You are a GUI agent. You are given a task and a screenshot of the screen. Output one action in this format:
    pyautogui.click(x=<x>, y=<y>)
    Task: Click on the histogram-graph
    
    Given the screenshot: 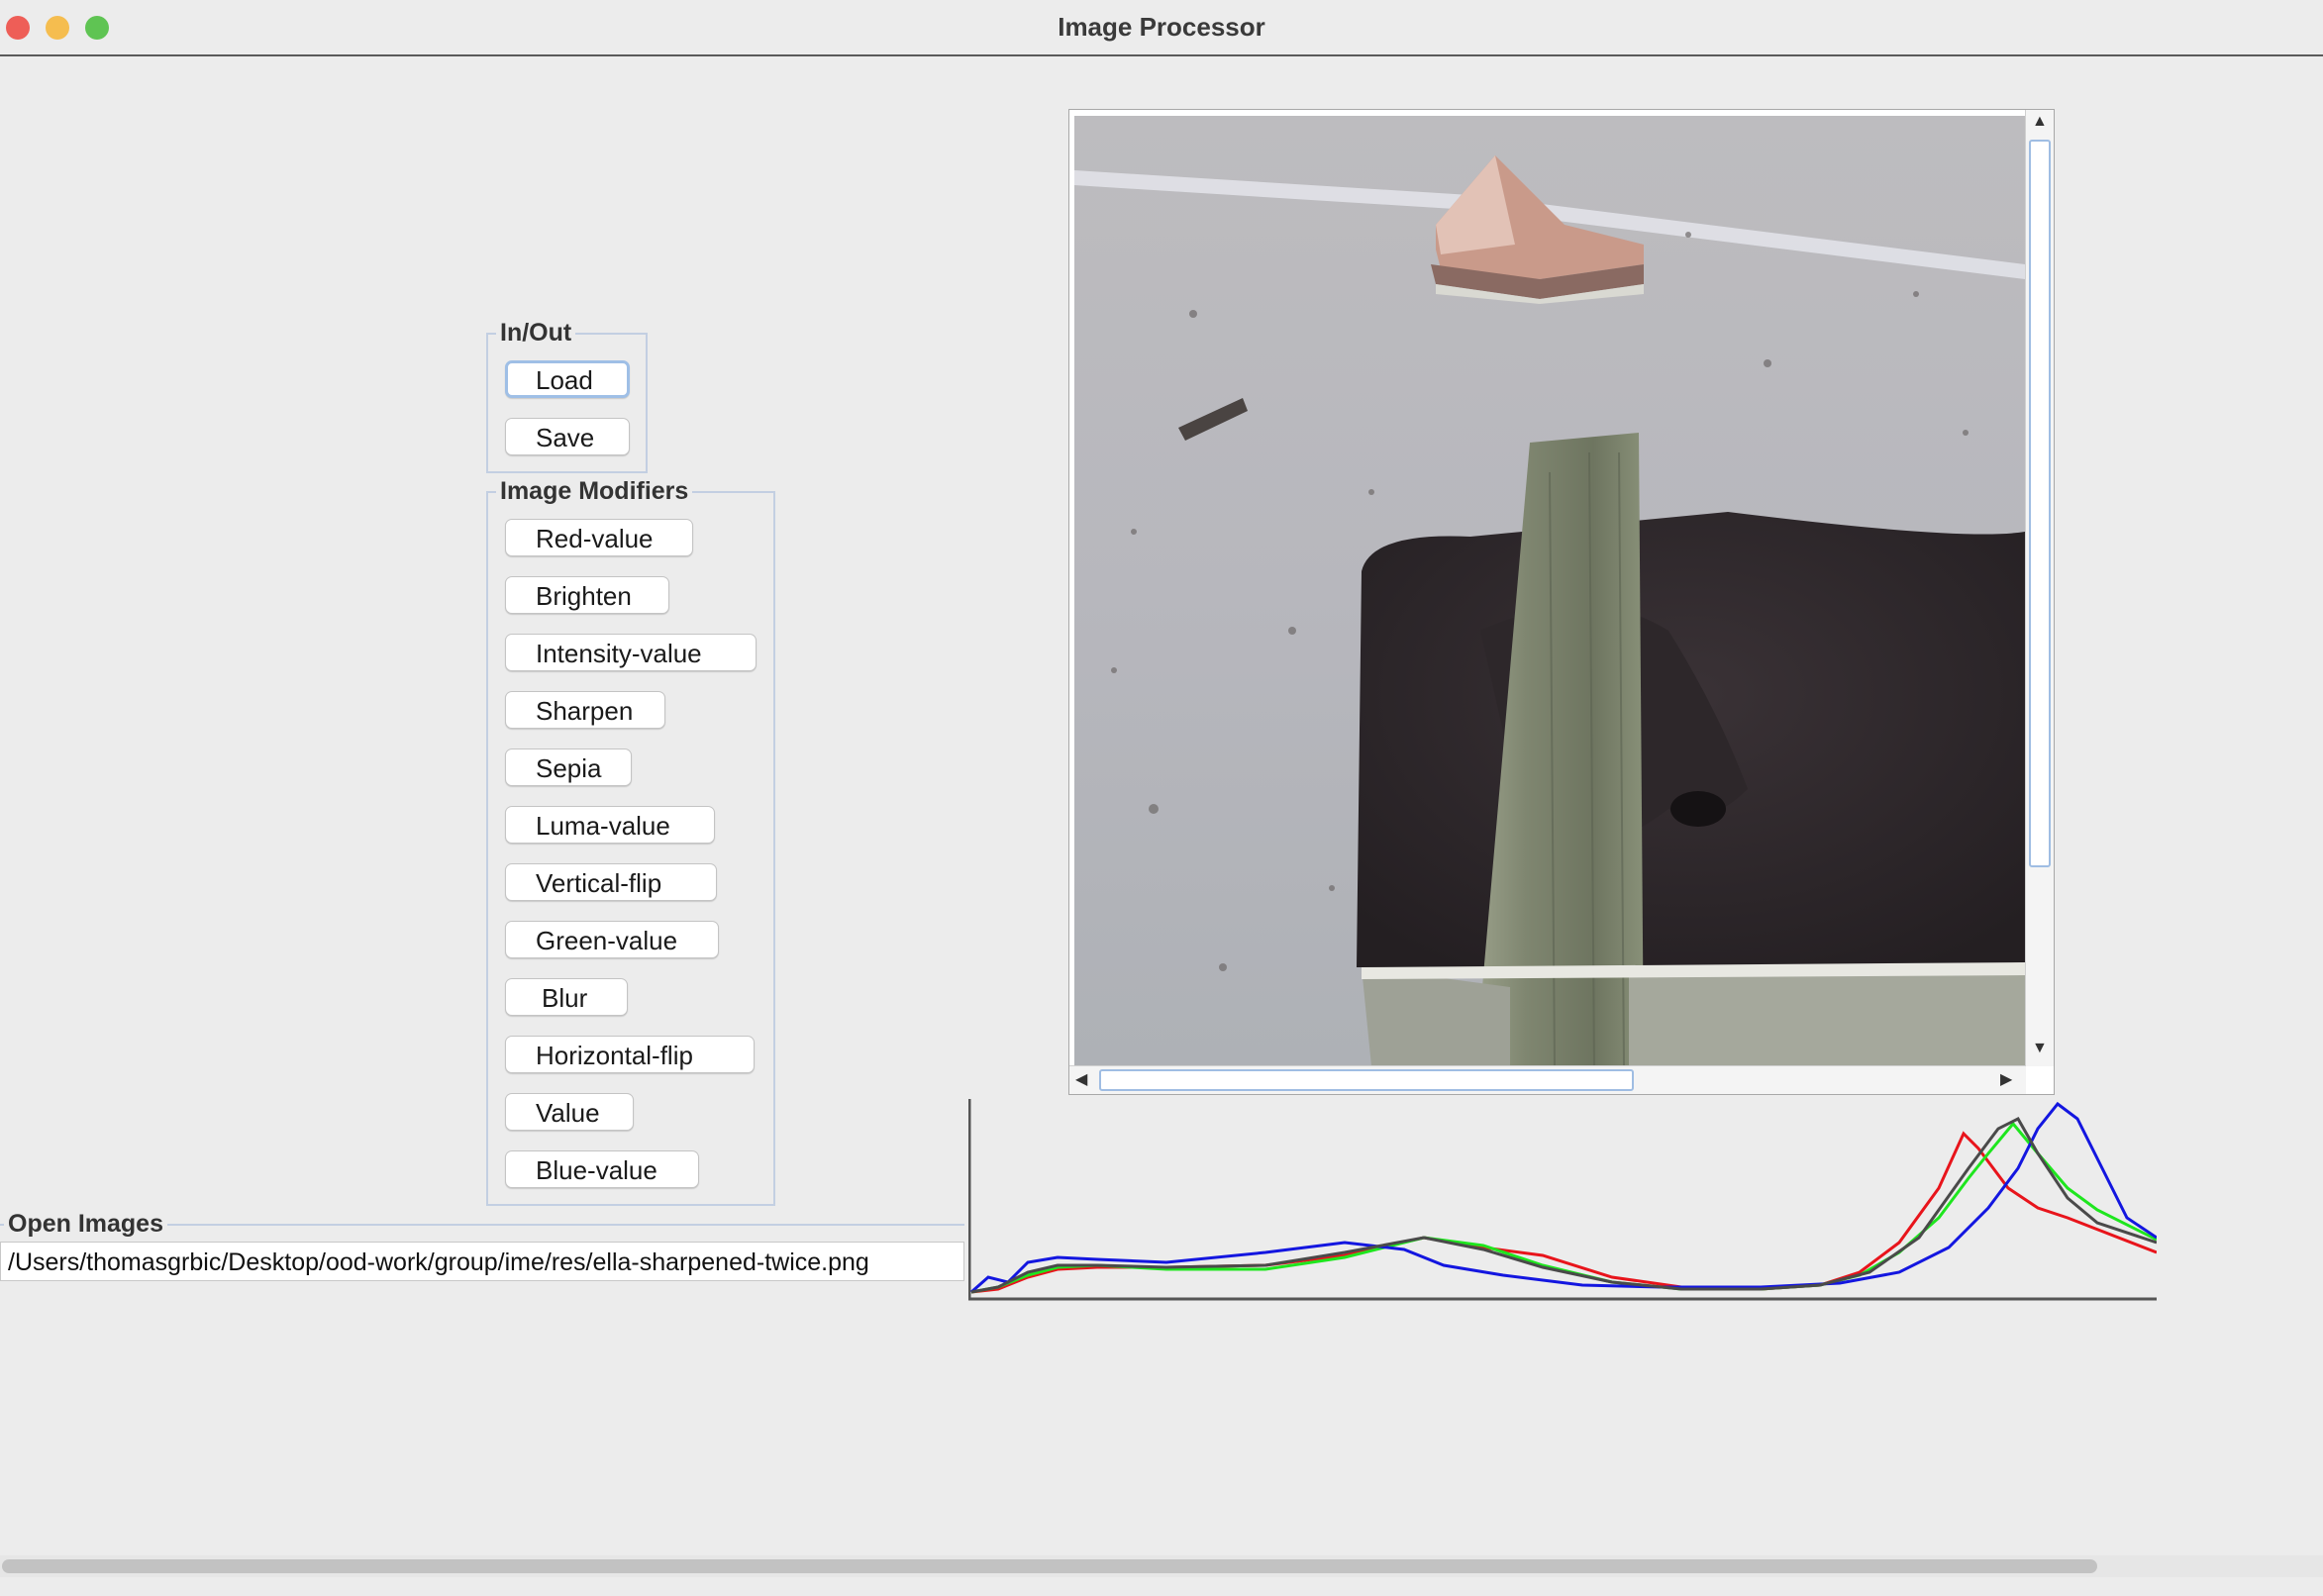 What is the action you would take?
    pyautogui.click(x=1563, y=1200)
    